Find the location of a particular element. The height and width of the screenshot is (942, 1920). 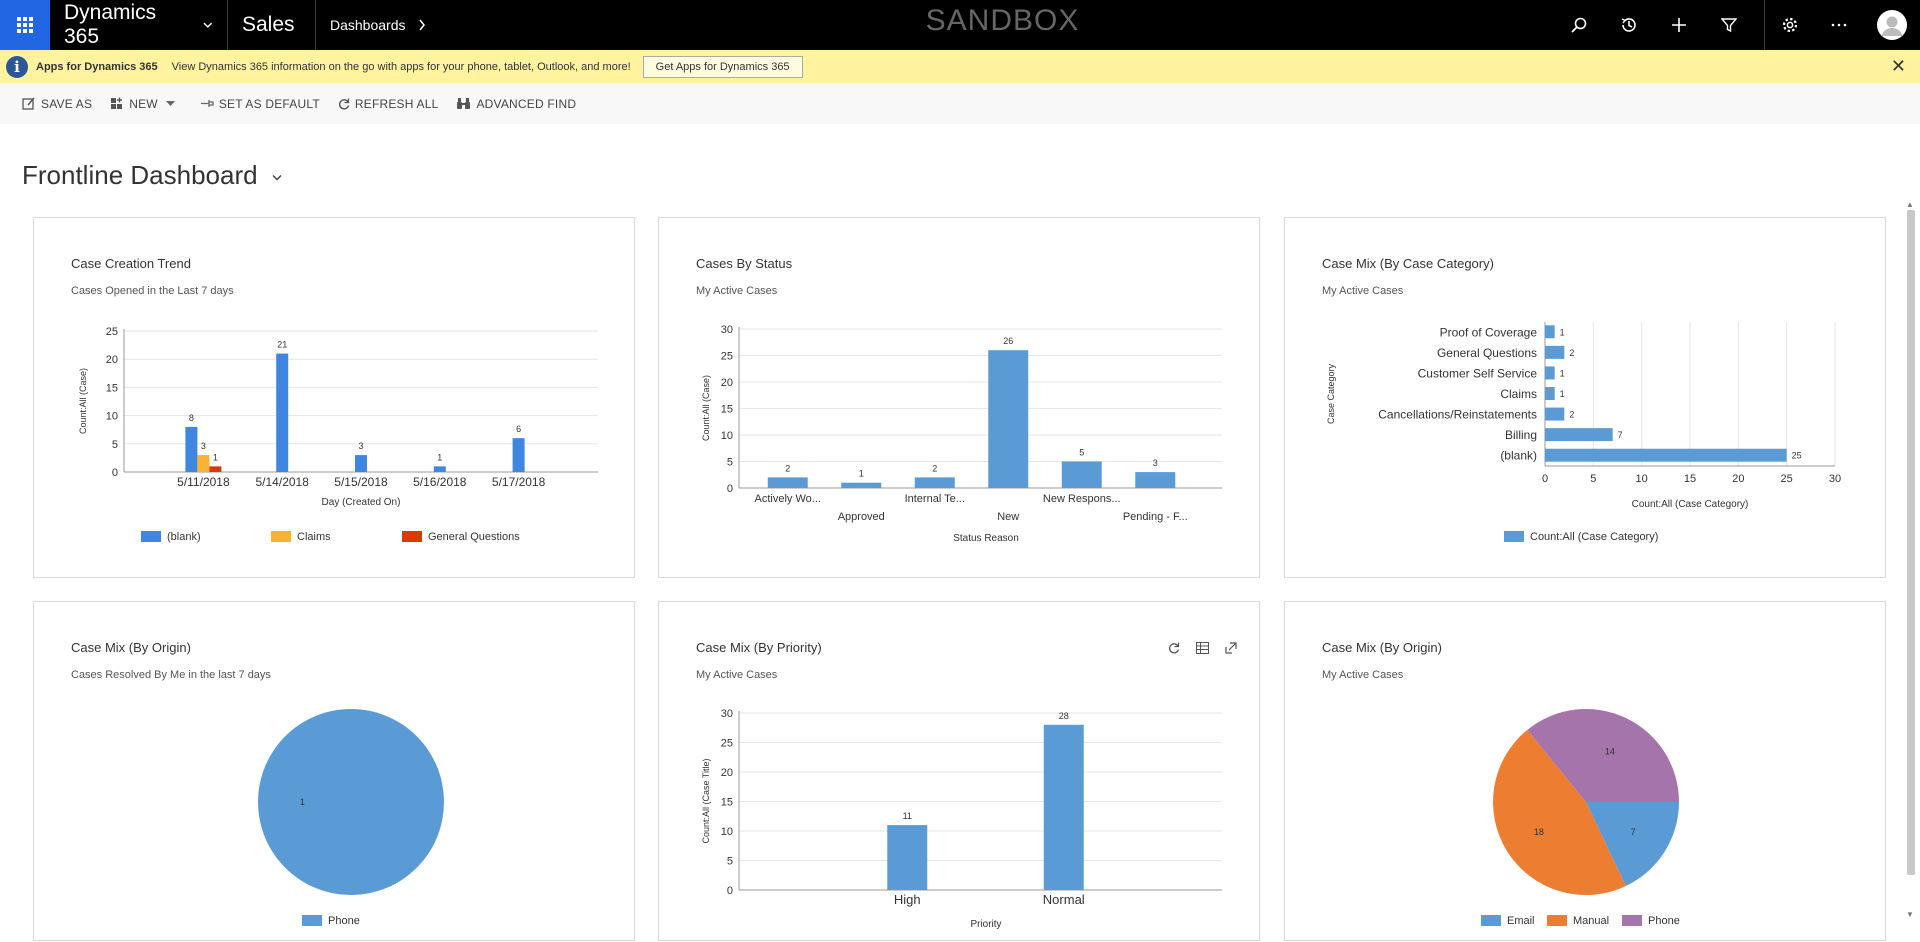

get-apps-button: Get Apps for Dynamics 365 is located at coordinates (722, 66).